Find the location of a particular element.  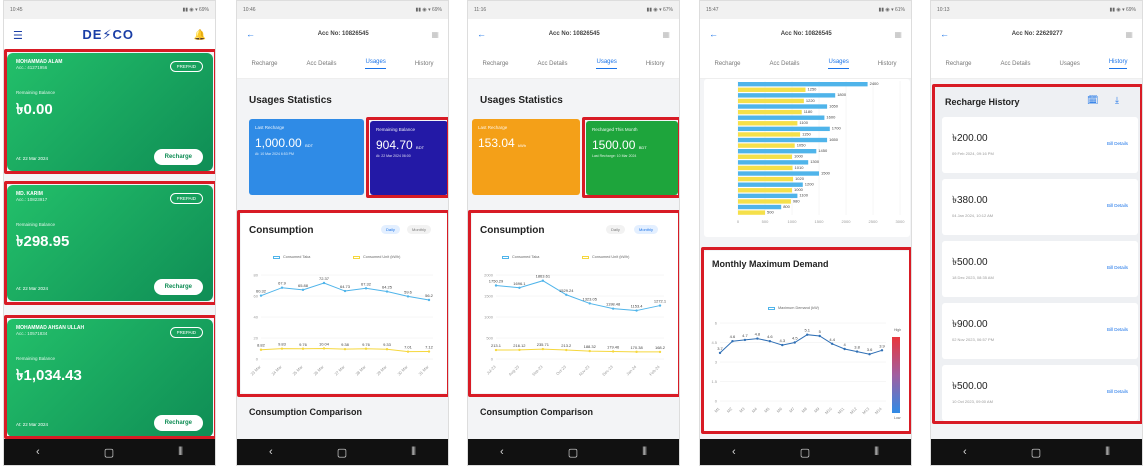

page-title: Acc No: 22629277 is located at coordinates (1037, 34).